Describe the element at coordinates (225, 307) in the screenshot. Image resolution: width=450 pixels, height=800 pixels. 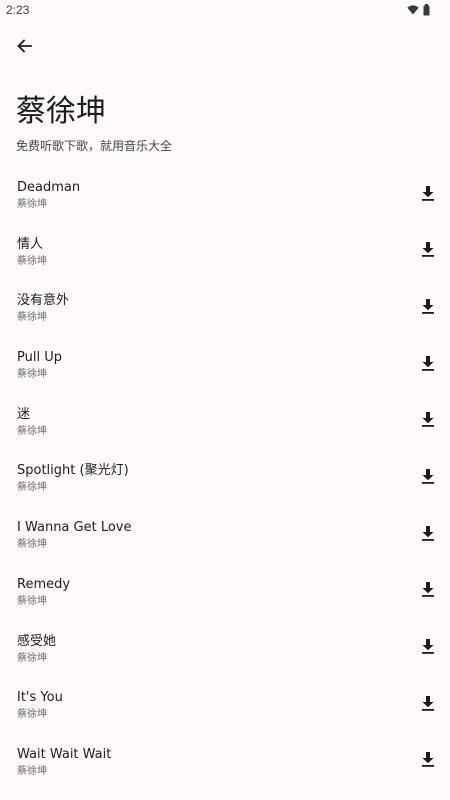
I see `song-item: 没有意外 蔡徐坤` at that location.